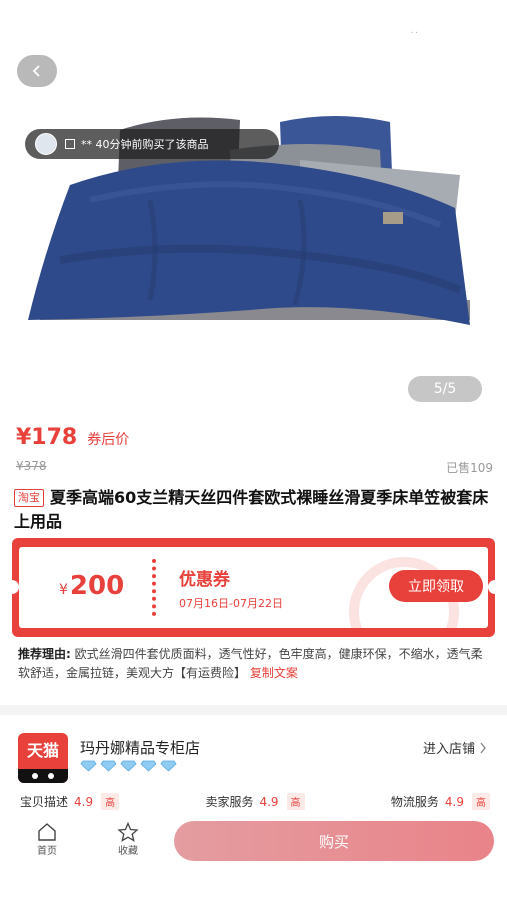  What do you see at coordinates (70, 801) in the screenshot?
I see `score-description: 宝贝描述 4.9 高` at bounding box center [70, 801].